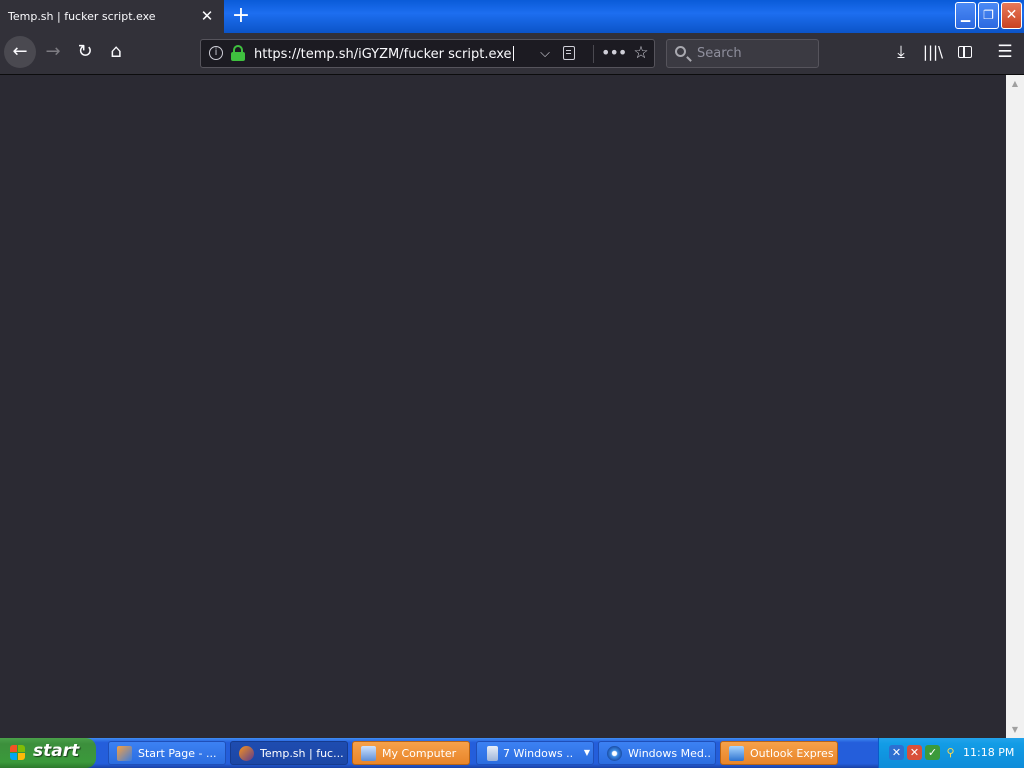 This screenshot has width=1024, height=768. Describe the element at coordinates (1005, 52) in the screenshot. I see `hamburger-menu-icon: ☰` at that location.